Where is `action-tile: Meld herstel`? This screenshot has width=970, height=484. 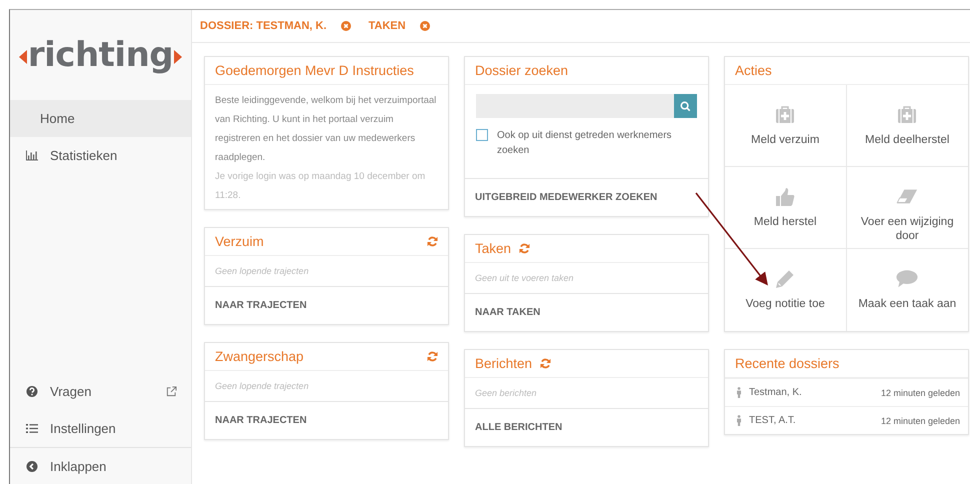
action-tile: Meld herstel is located at coordinates (785, 208).